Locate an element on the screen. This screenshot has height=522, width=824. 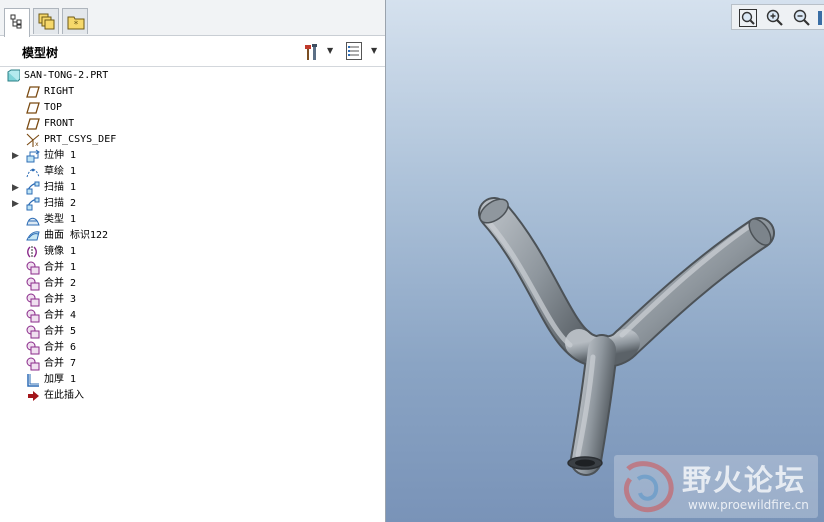
tree-item-label: 拉伸 1 is located at coordinates (60, 155).